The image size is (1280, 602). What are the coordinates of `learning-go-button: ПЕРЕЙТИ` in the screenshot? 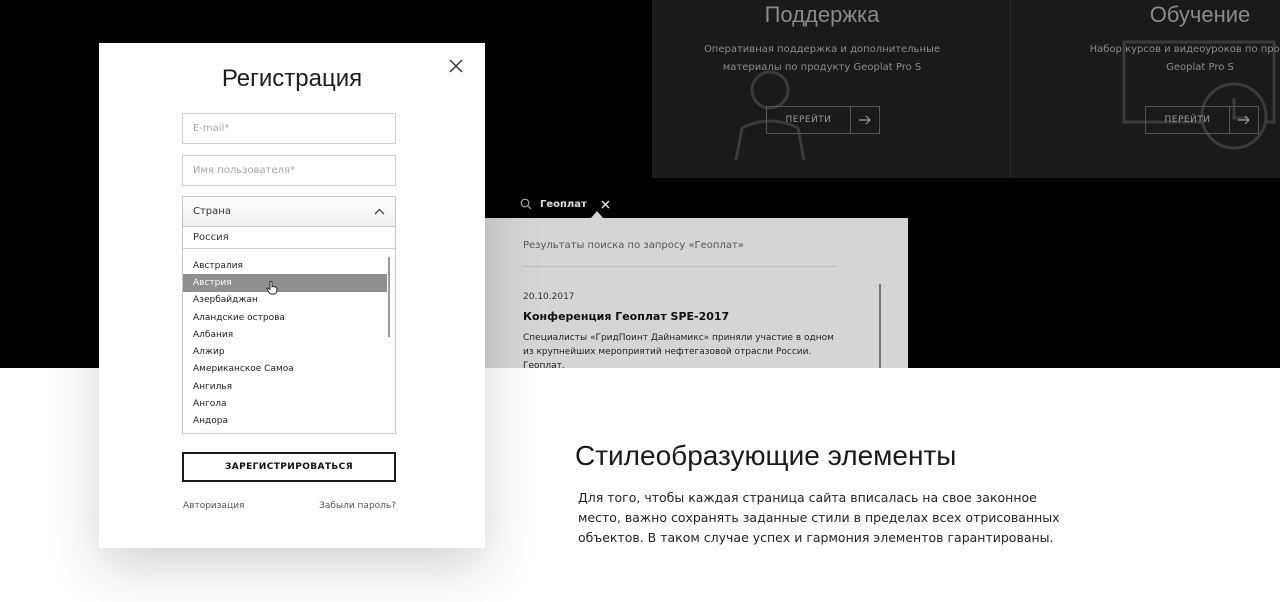 It's located at (1202, 120).